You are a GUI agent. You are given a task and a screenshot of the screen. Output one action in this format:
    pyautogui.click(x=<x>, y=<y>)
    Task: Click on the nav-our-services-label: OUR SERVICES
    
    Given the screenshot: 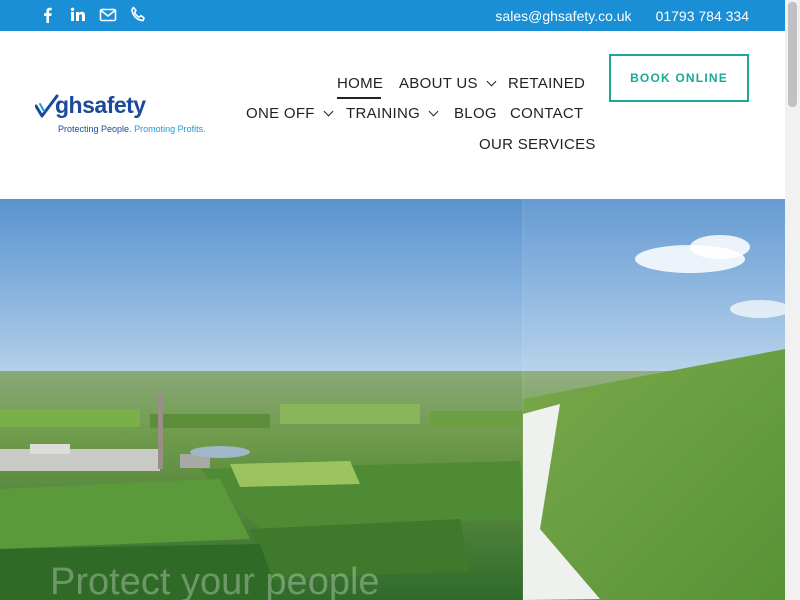 What is the action you would take?
    pyautogui.click(x=537, y=144)
    